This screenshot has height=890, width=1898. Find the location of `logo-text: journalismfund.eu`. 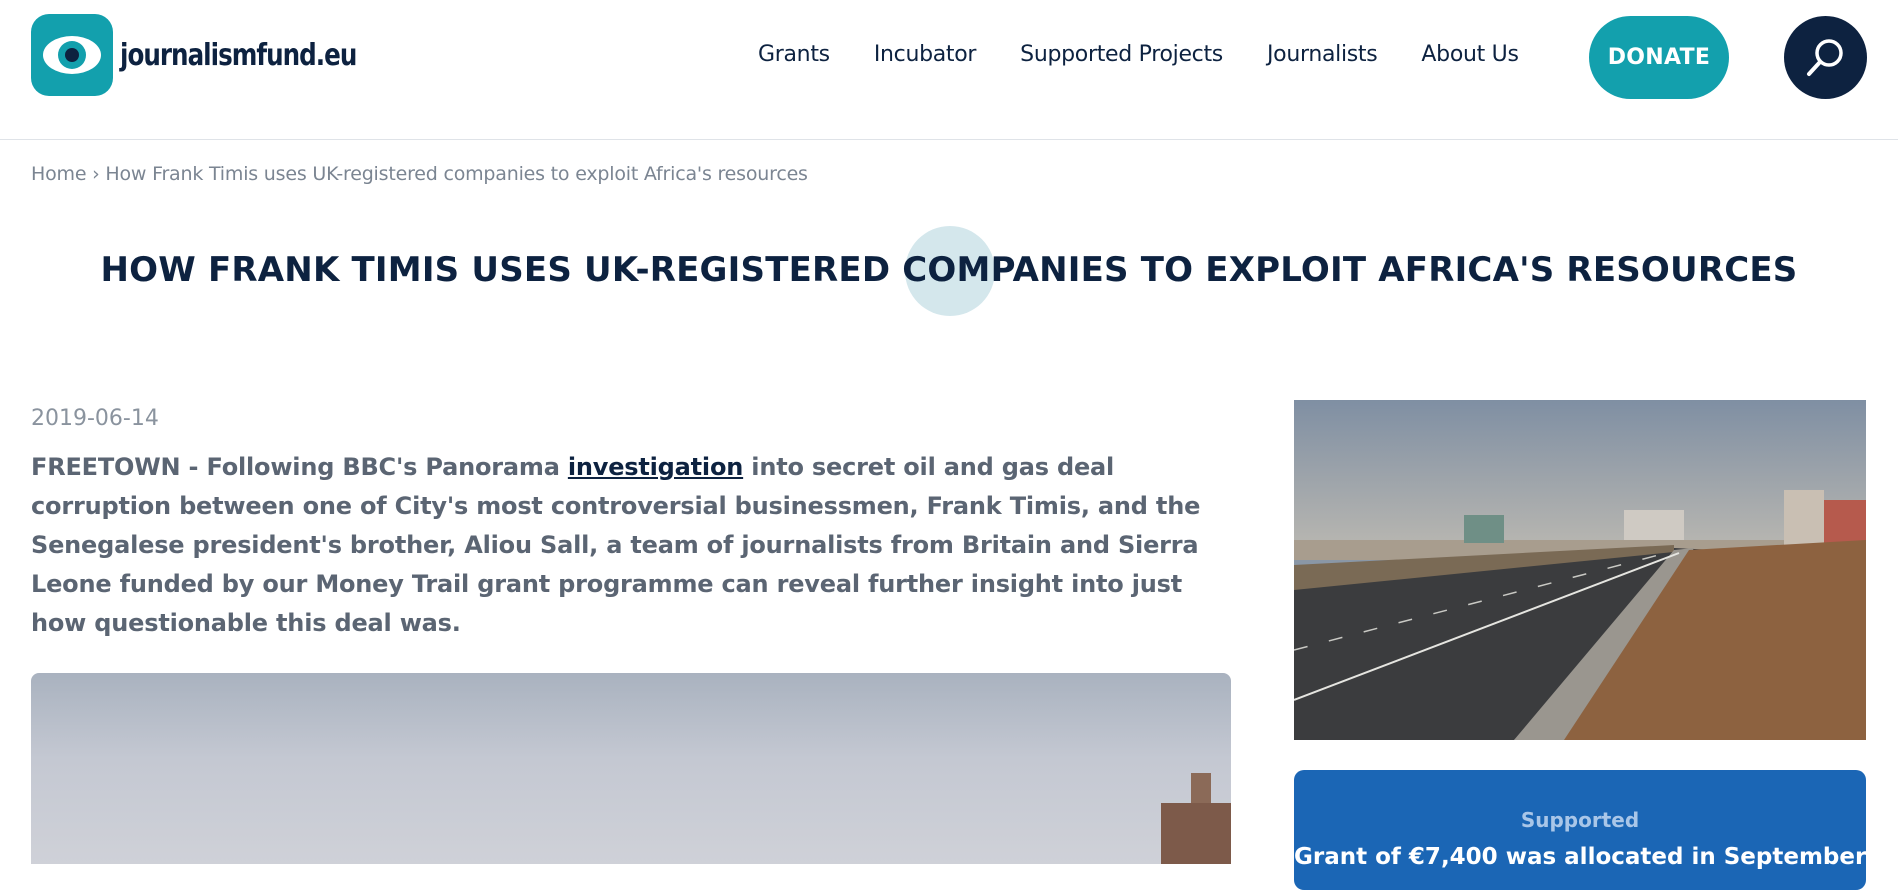

logo-text: journalismfund.eu is located at coordinates (238, 55).